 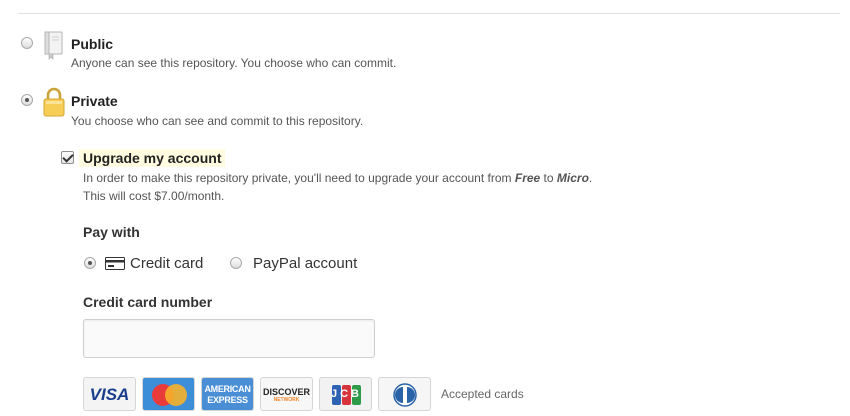 I want to click on amex-card-icon: AMERICAN EXPRESS, so click(x=227, y=394).